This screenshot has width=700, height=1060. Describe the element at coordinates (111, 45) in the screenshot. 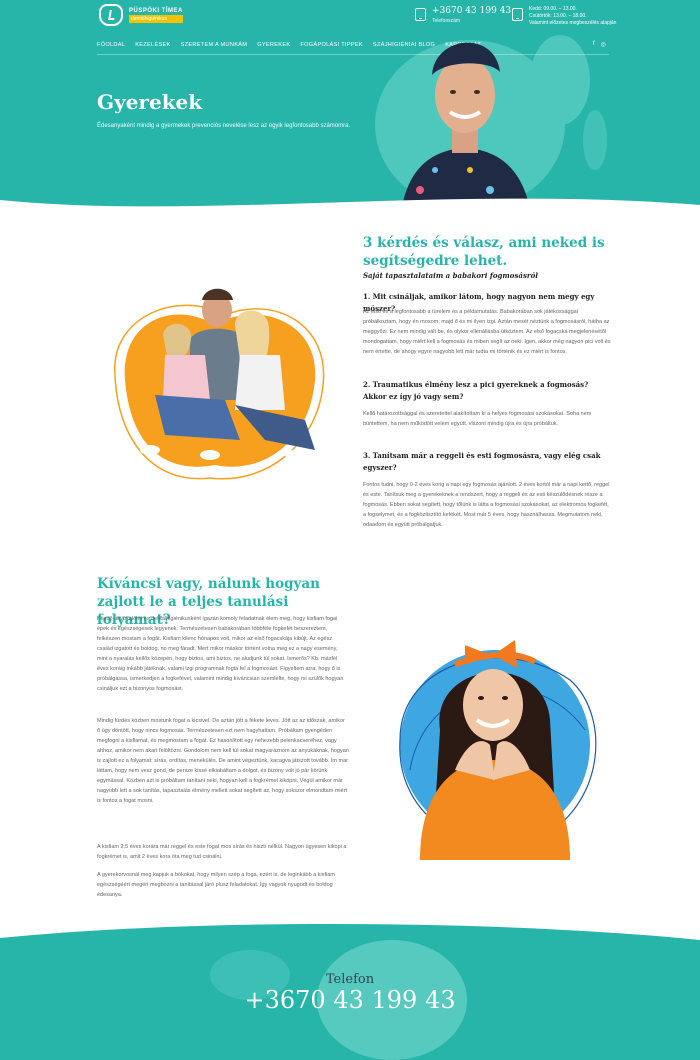

I see `nav-item-fooldal: FŐOLDAL` at that location.